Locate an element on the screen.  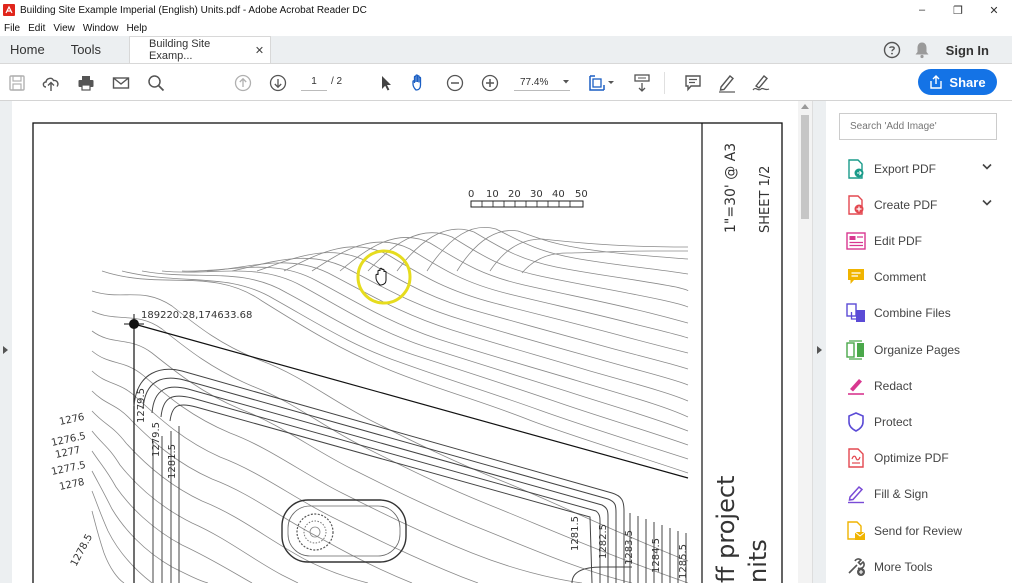
window-controls: – ❐ ✕ is located at coordinates (958, 10).